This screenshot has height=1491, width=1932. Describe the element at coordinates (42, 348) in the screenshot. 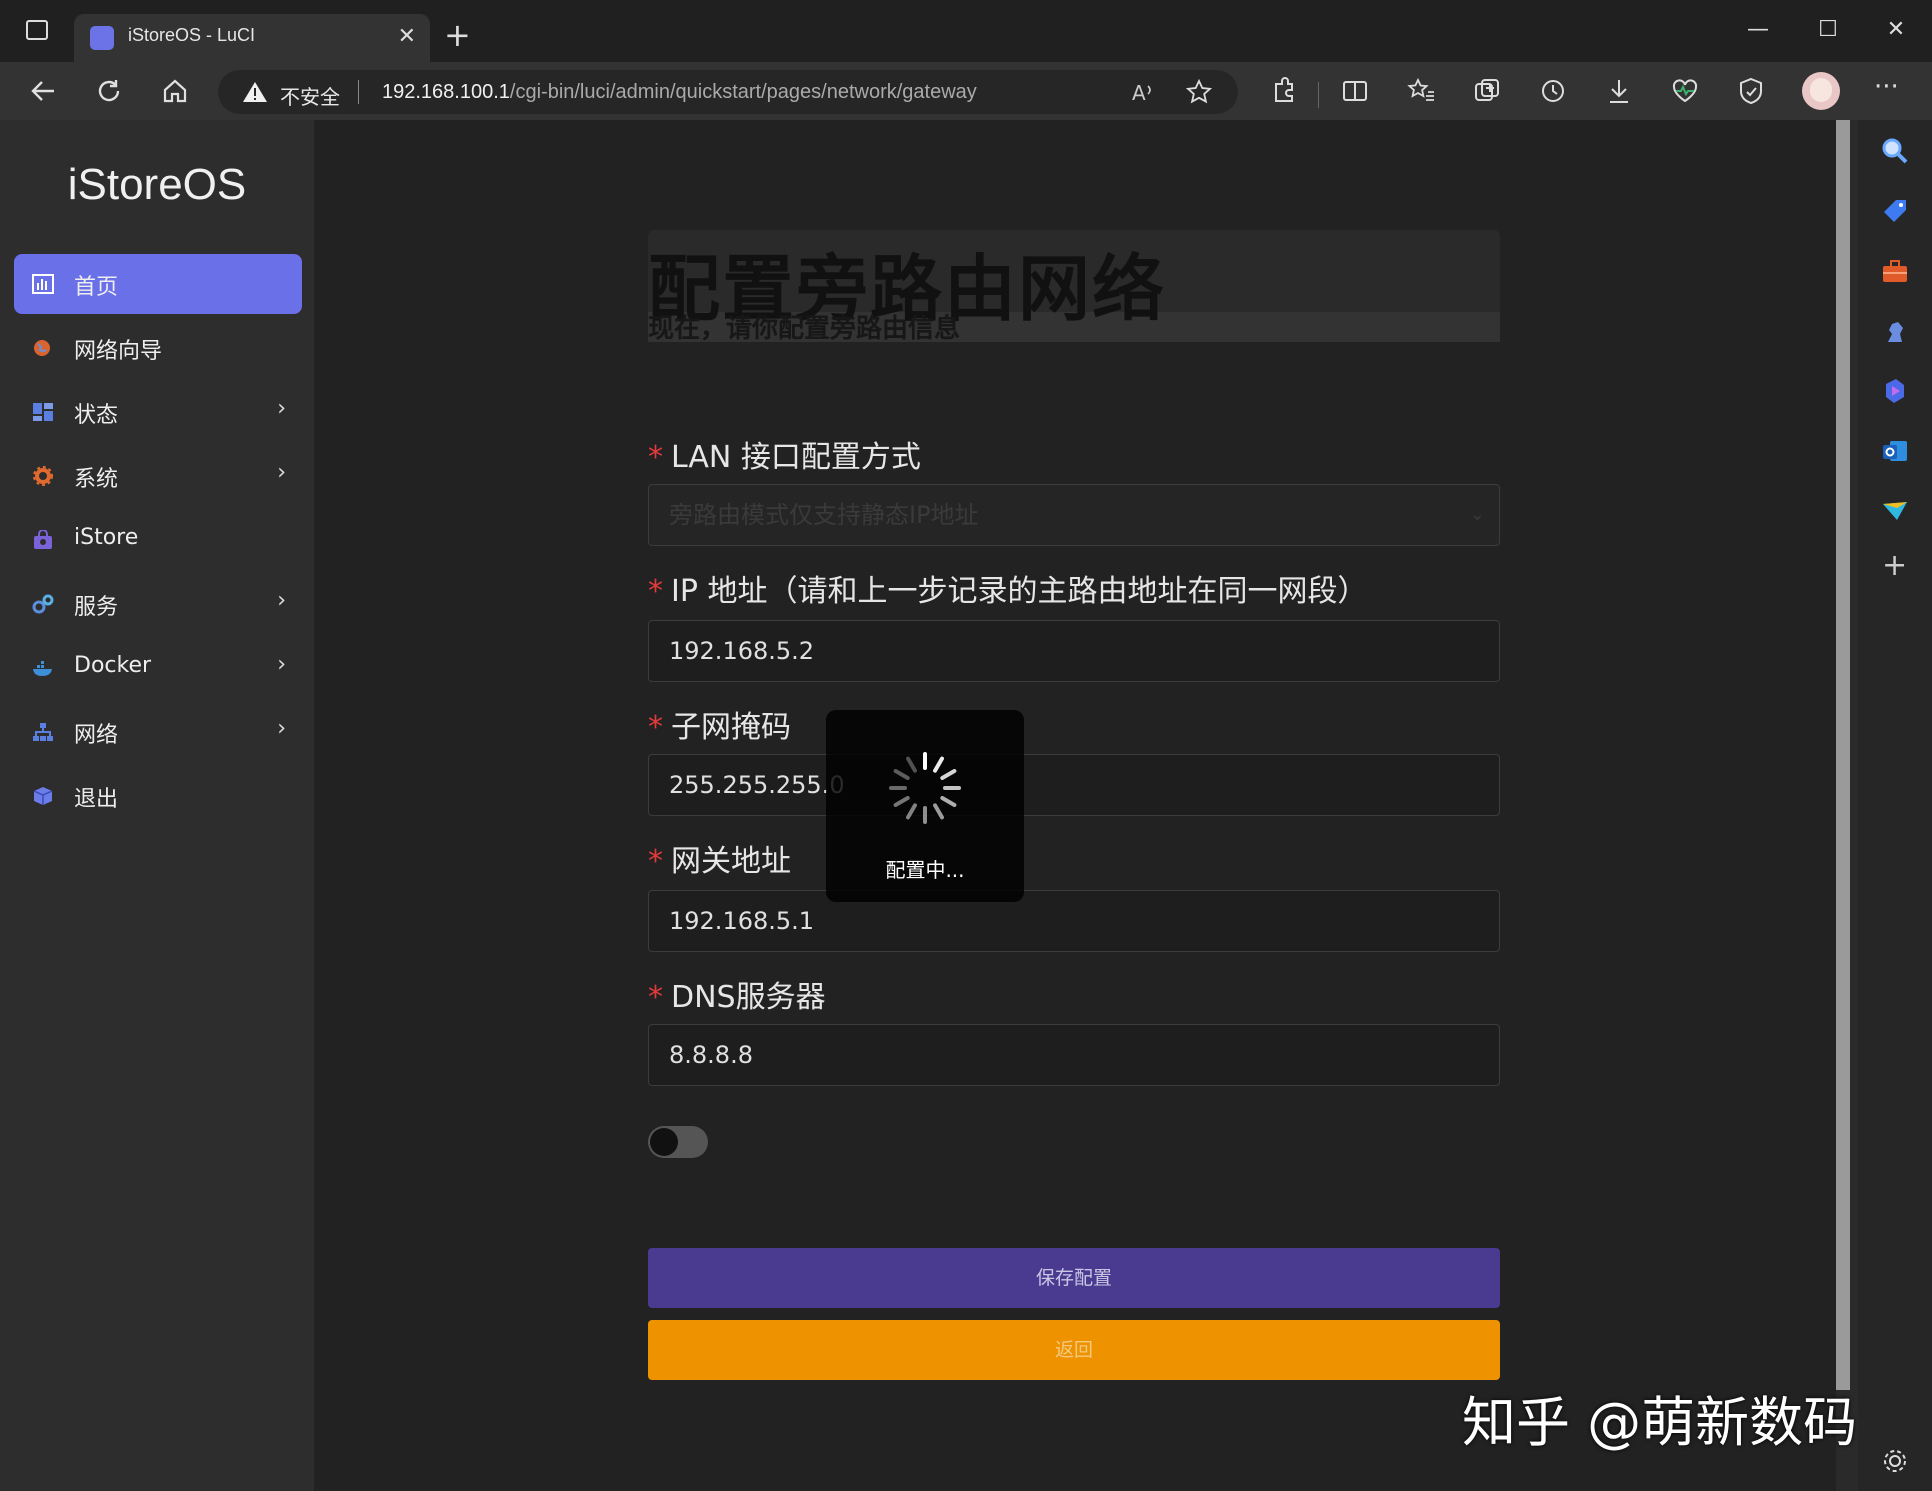

I see `globe-icon` at that location.